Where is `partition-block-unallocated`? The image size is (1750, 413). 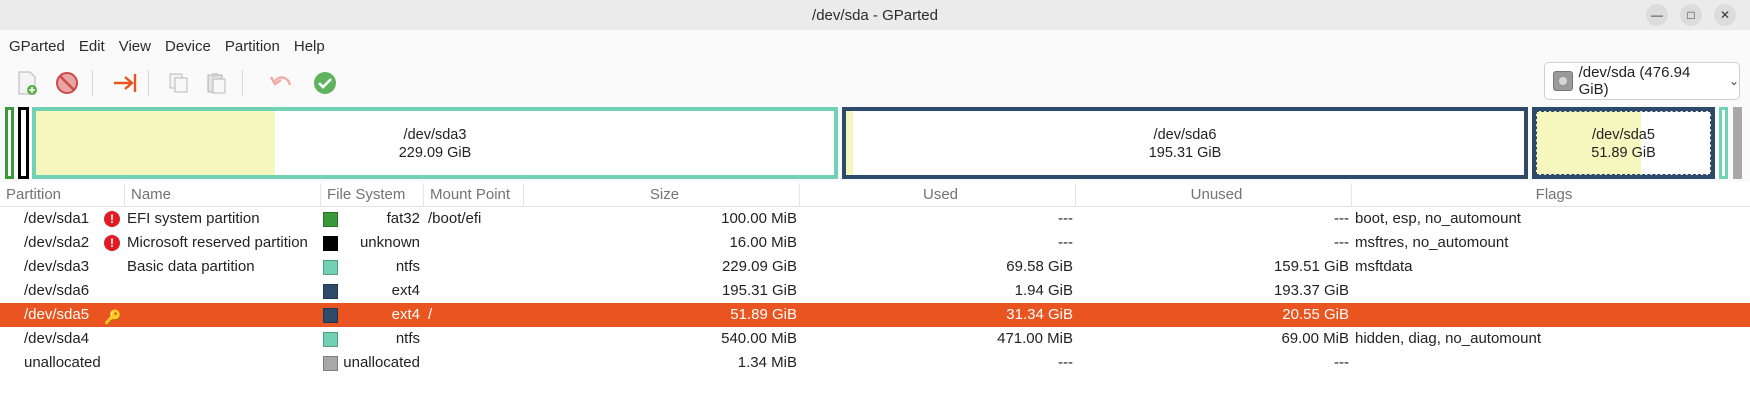
partition-block-unallocated is located at coordinates (1737, 143).